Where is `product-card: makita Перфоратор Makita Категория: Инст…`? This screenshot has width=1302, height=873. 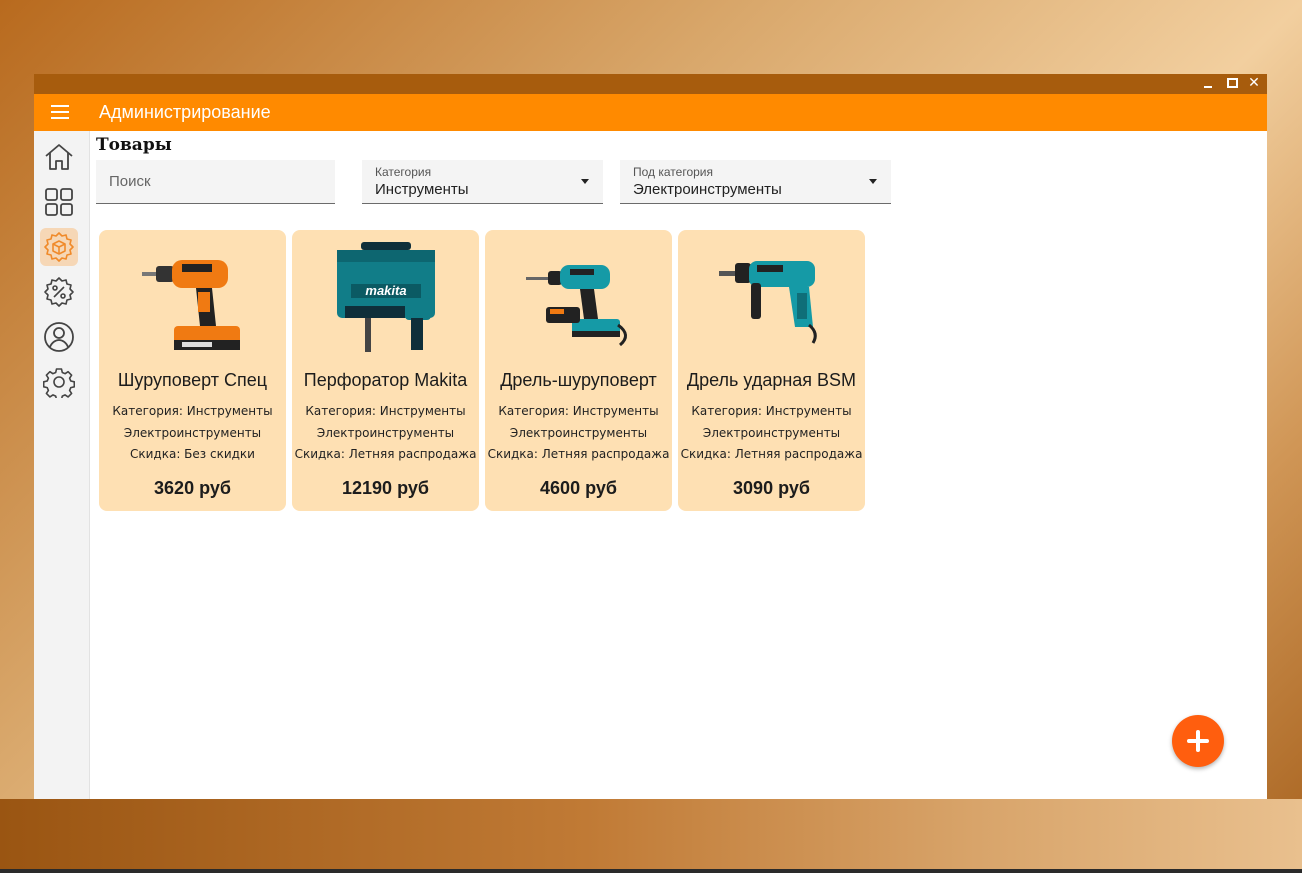
product-card: makita Перфоратор Makita Категория: Инст… is located at coordinates (385, 370).